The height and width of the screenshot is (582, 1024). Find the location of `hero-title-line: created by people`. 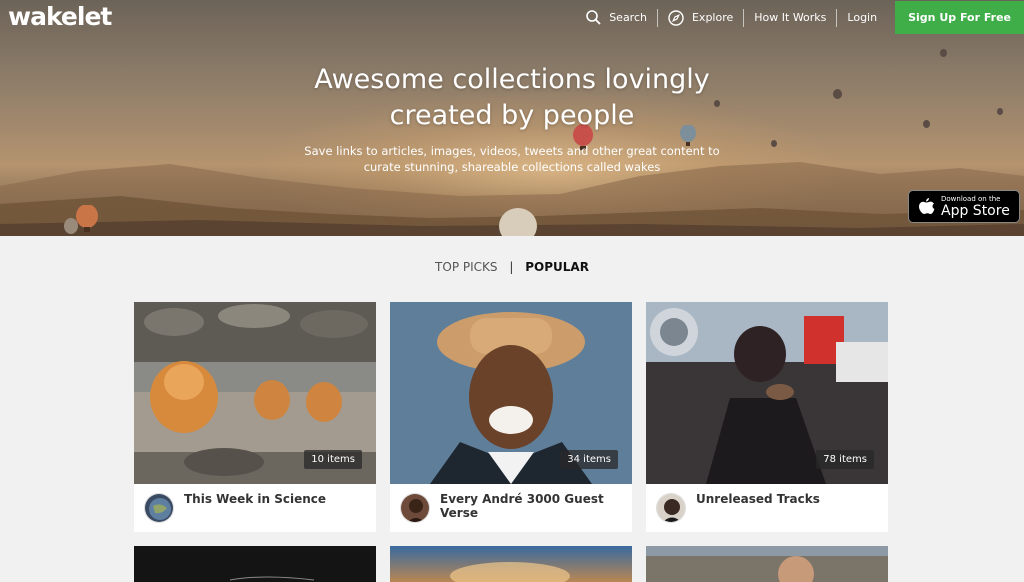

hero-title-line: created by people is located at coordinates (512, 115).